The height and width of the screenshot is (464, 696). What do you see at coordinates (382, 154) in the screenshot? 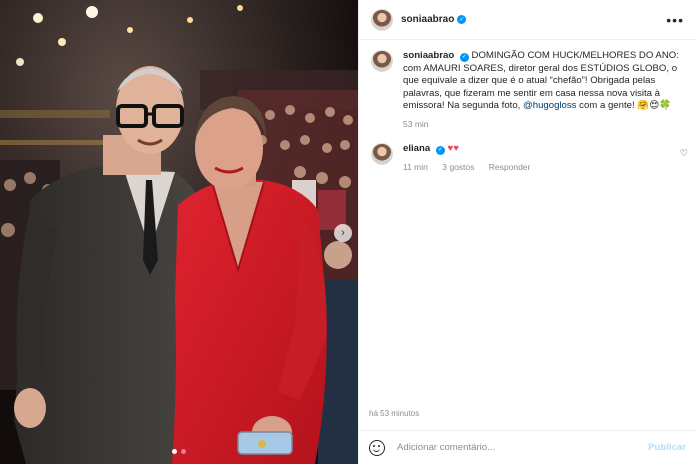
I see `commenter-avatar` at bounding box center [382, 154].